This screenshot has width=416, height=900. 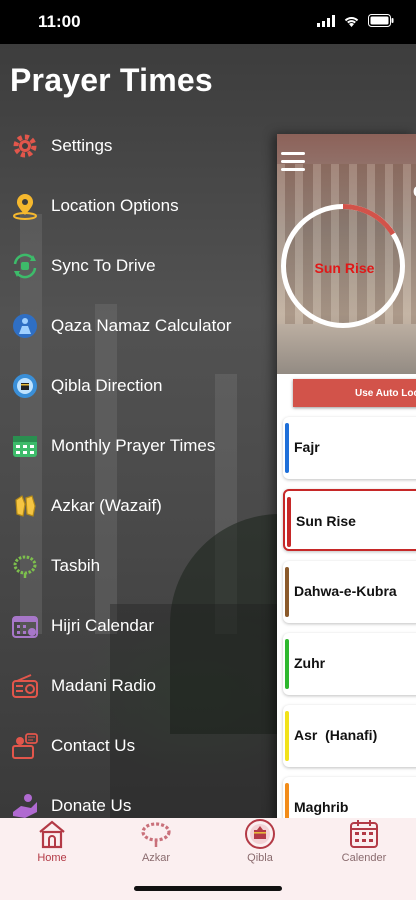 I want to click on prayer-name: Maghrib, so click(x=321, y=807).